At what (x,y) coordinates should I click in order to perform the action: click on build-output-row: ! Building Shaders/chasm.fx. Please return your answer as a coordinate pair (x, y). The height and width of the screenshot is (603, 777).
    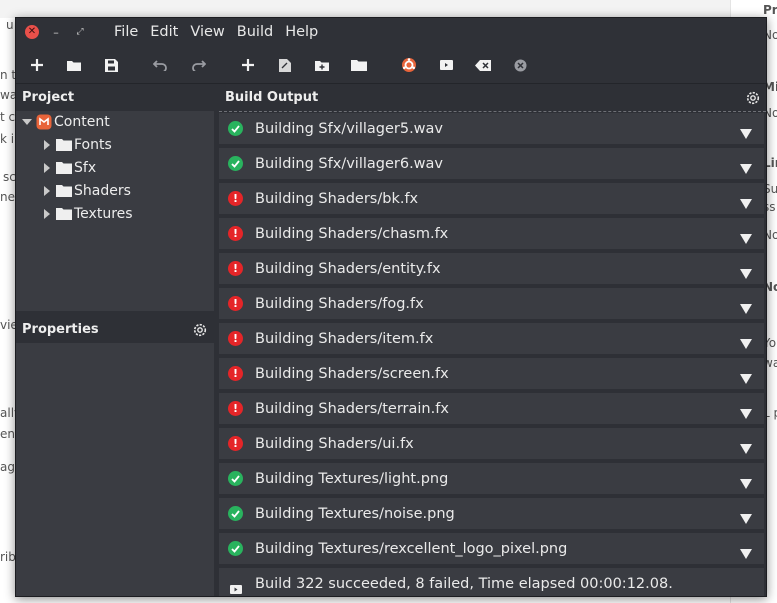
    Looking at the image, I should click on (491, 233).